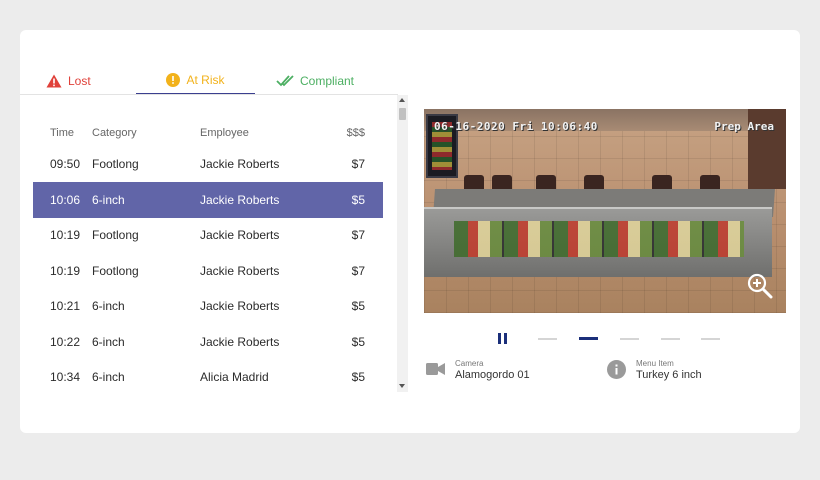  What do you see at coordinates (402, 386) in the screenshot?
I see `scroll-down-arrow-icon` at bounding box center [402, 386].